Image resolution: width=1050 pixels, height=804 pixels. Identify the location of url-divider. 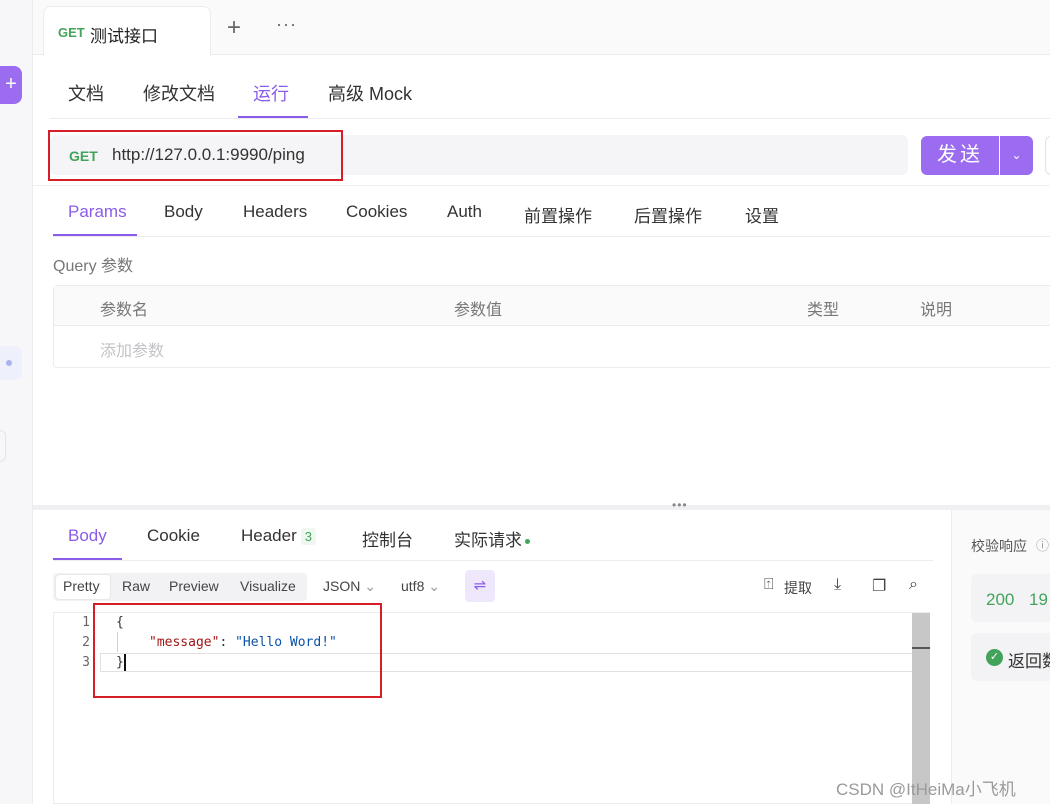
(541, 185).